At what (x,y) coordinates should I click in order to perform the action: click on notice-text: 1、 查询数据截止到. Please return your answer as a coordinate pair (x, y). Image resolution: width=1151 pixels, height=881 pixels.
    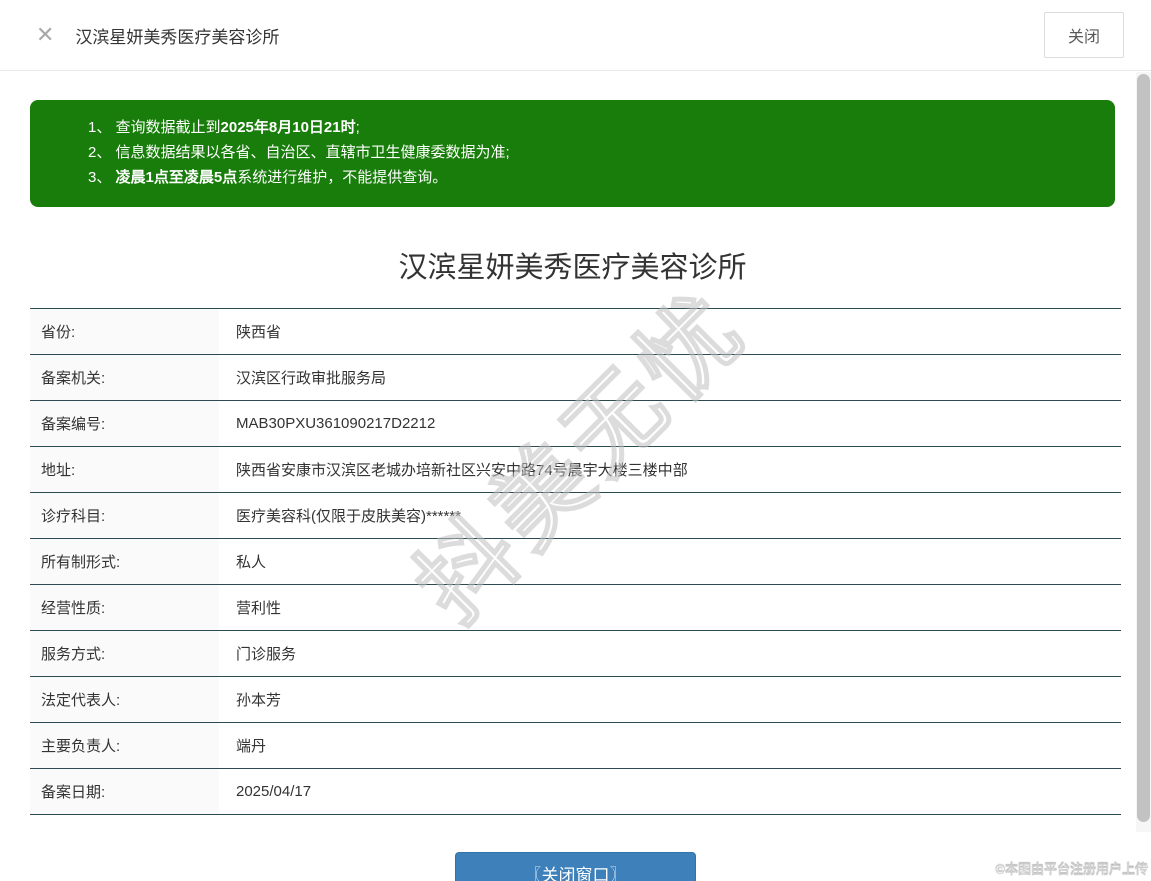
    Looking at the image, I should click on (154, 127).